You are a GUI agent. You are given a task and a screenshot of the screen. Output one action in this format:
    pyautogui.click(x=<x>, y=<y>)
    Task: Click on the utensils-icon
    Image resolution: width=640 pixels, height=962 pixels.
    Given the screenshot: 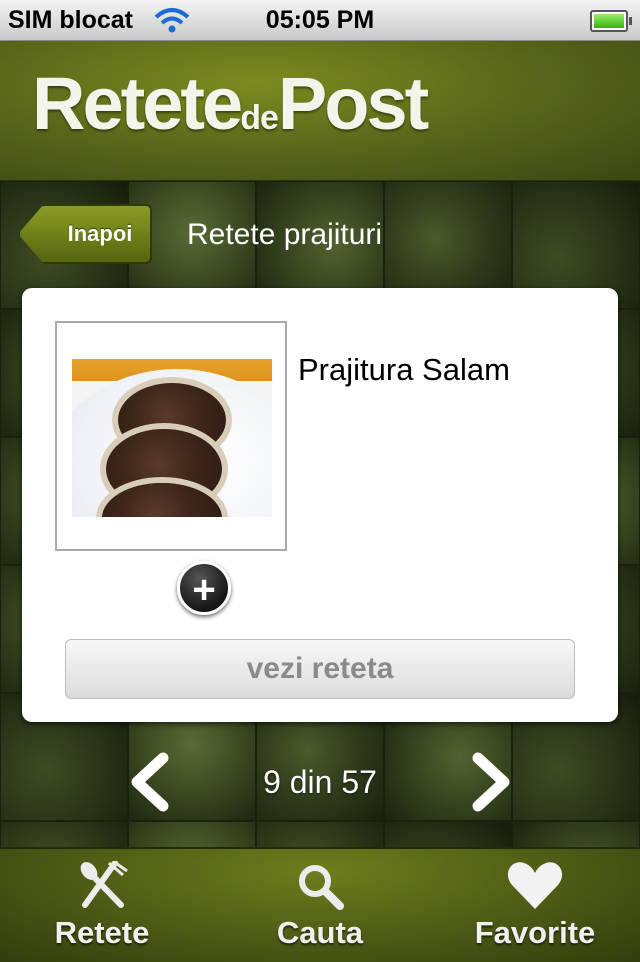 What is the action you would take?
    pyautogui.click(x=104, y=884)
    